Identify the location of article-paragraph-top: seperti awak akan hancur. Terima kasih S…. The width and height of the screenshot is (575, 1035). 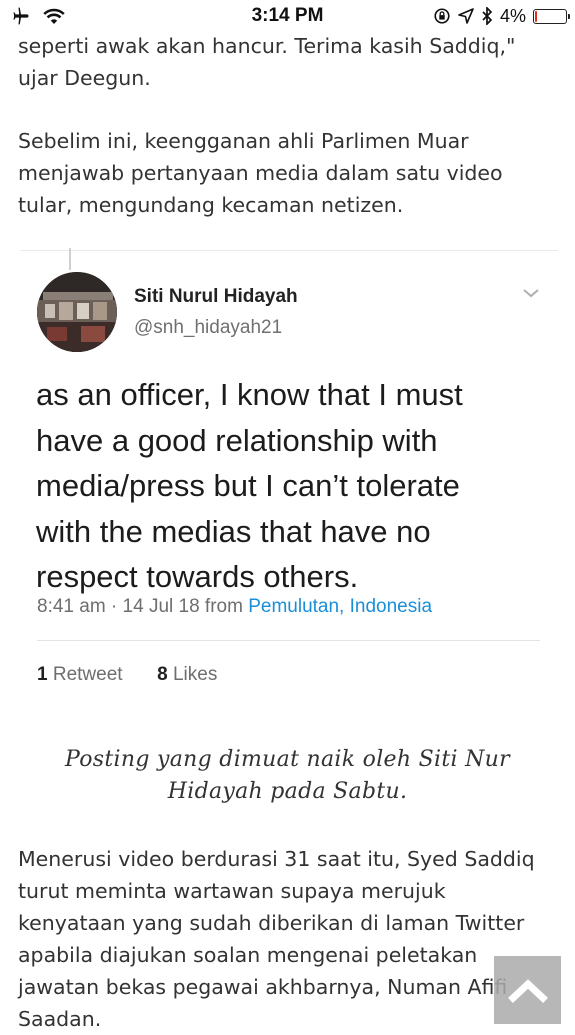
(267, 62).